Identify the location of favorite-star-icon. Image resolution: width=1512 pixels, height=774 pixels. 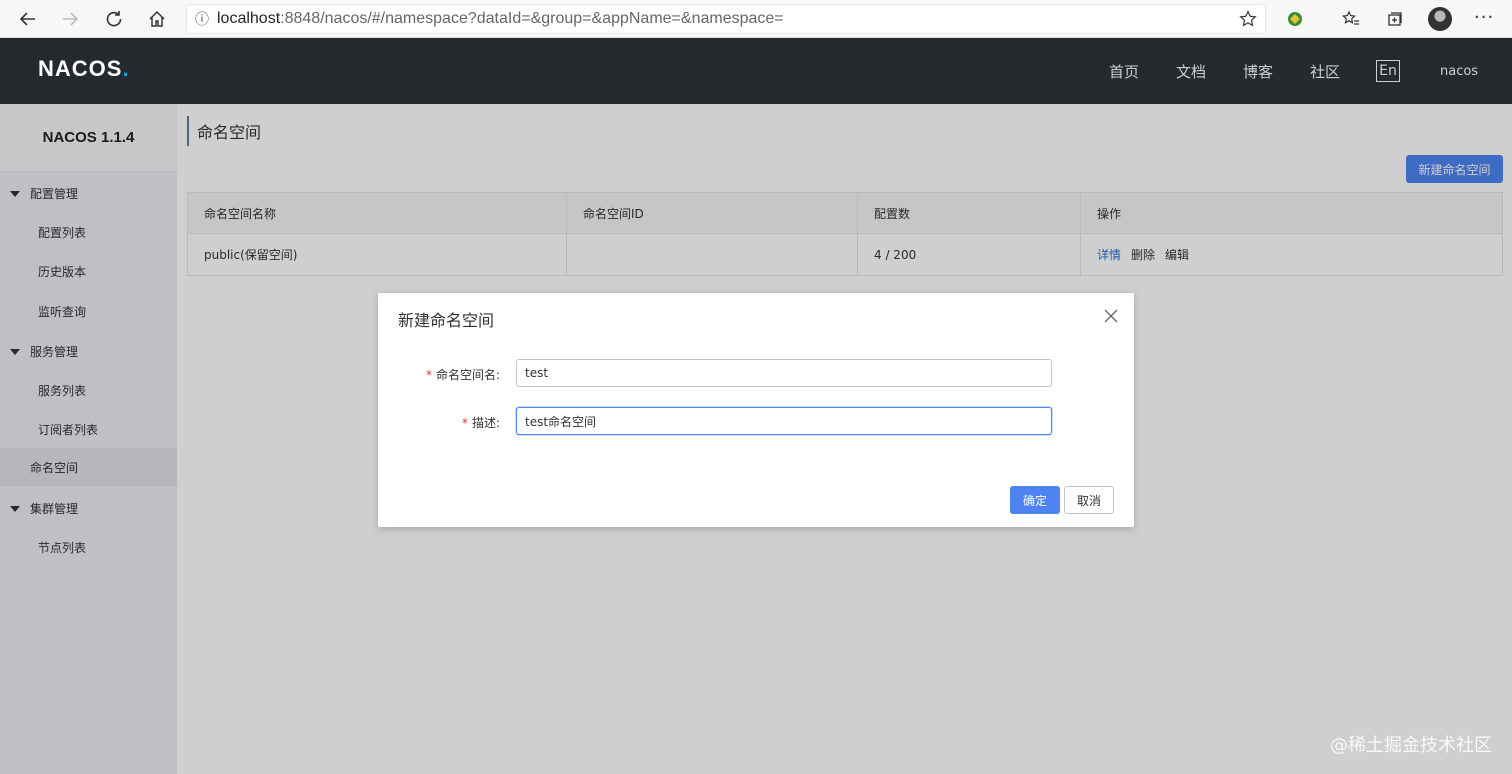
(1248, 19).